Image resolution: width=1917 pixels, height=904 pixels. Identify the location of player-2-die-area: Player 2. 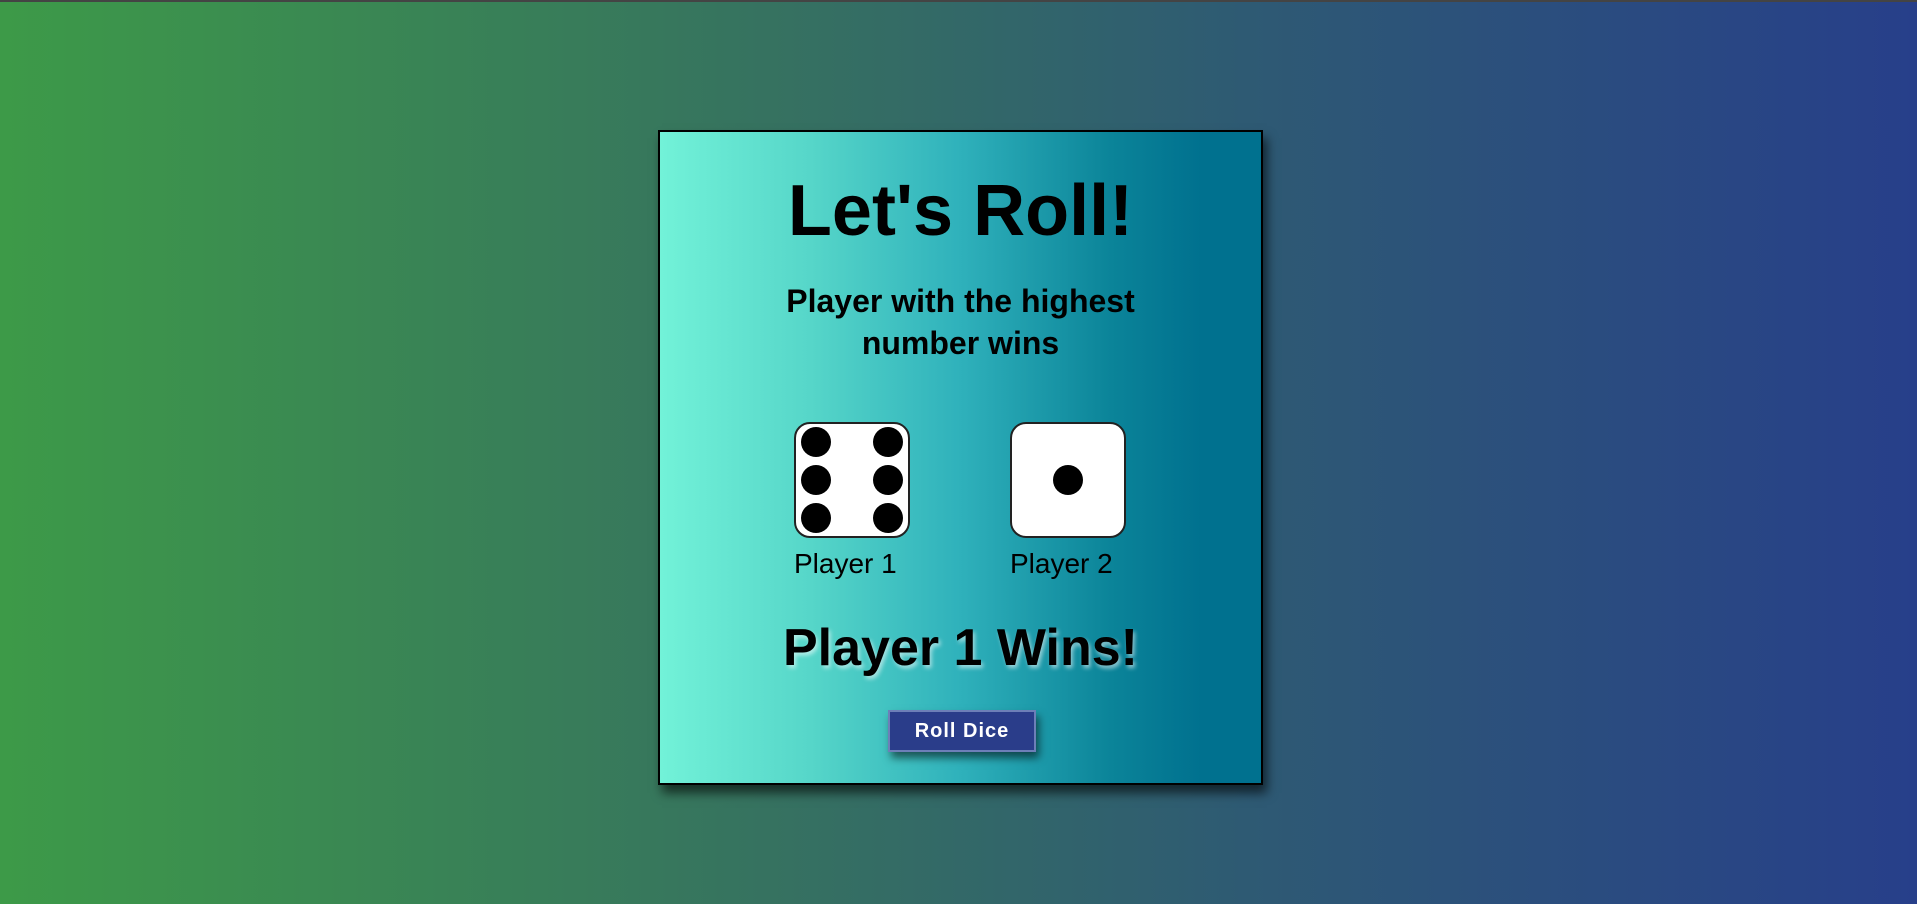
(1075, 501).